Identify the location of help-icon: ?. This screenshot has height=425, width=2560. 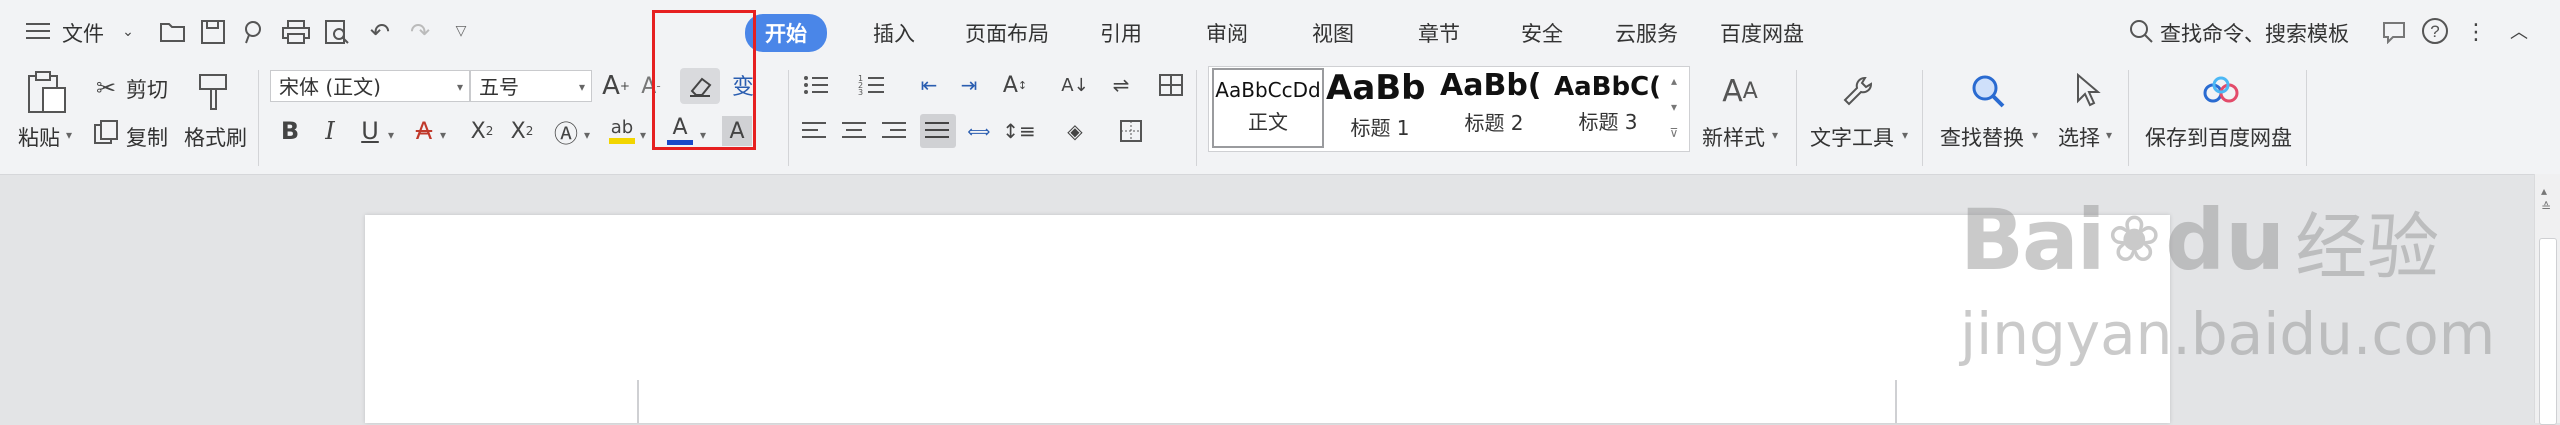
(2435, 31).